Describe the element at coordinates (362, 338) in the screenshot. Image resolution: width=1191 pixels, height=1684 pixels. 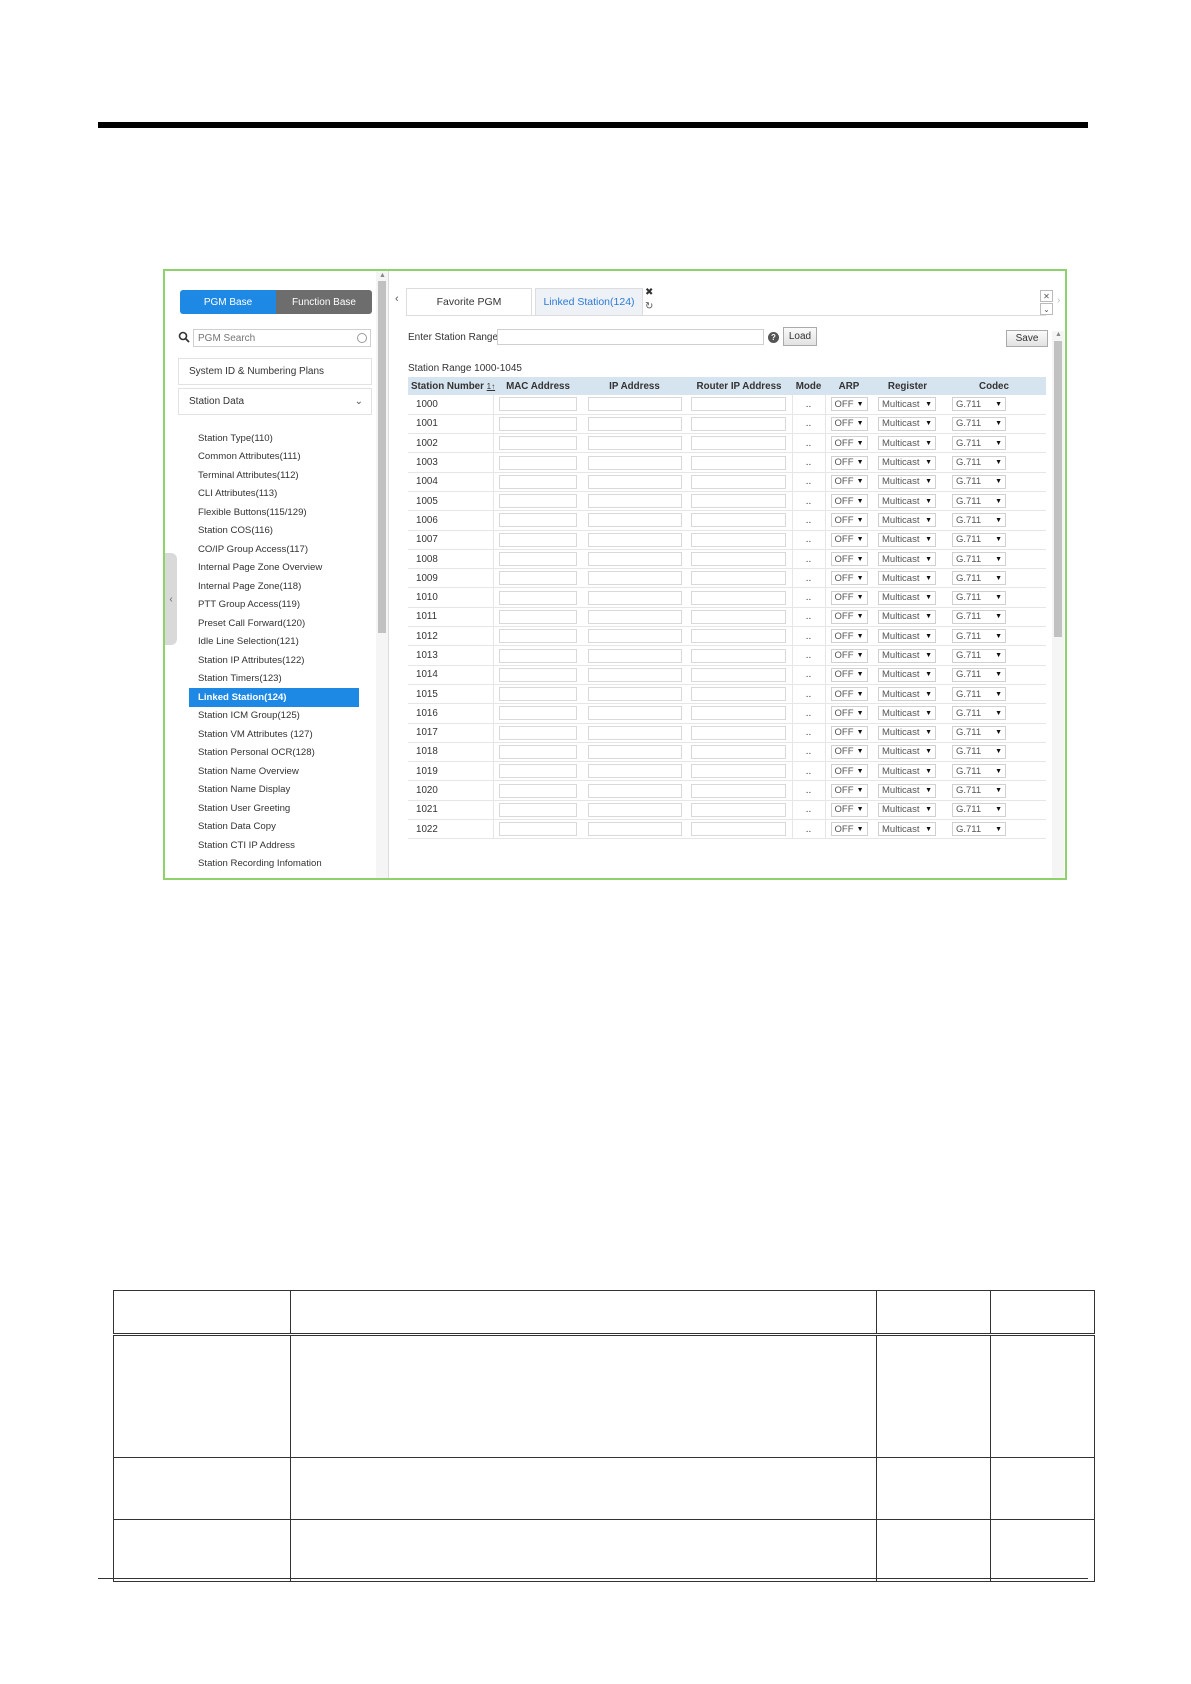
I see `clear-icon` at that location.